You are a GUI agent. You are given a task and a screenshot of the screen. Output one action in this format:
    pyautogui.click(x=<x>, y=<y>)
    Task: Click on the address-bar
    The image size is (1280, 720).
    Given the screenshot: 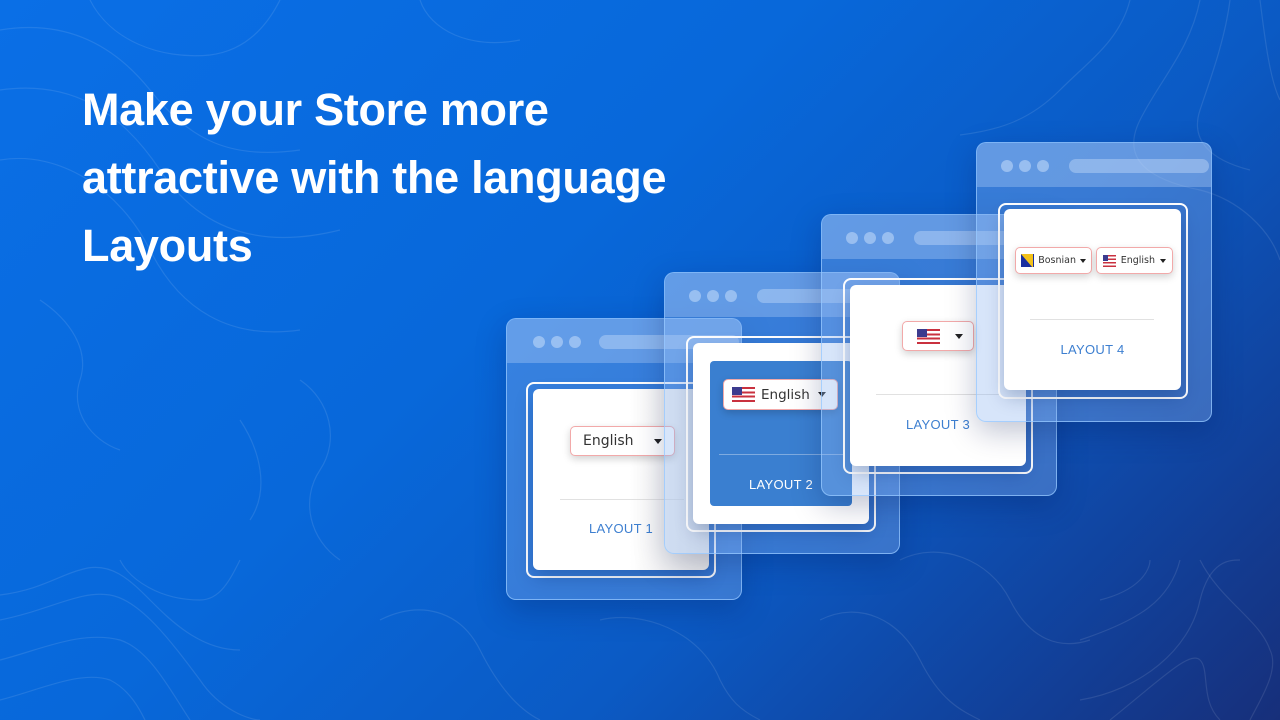 What is the action you would take?
    pyautogui.click(x=1139, y=166)
    